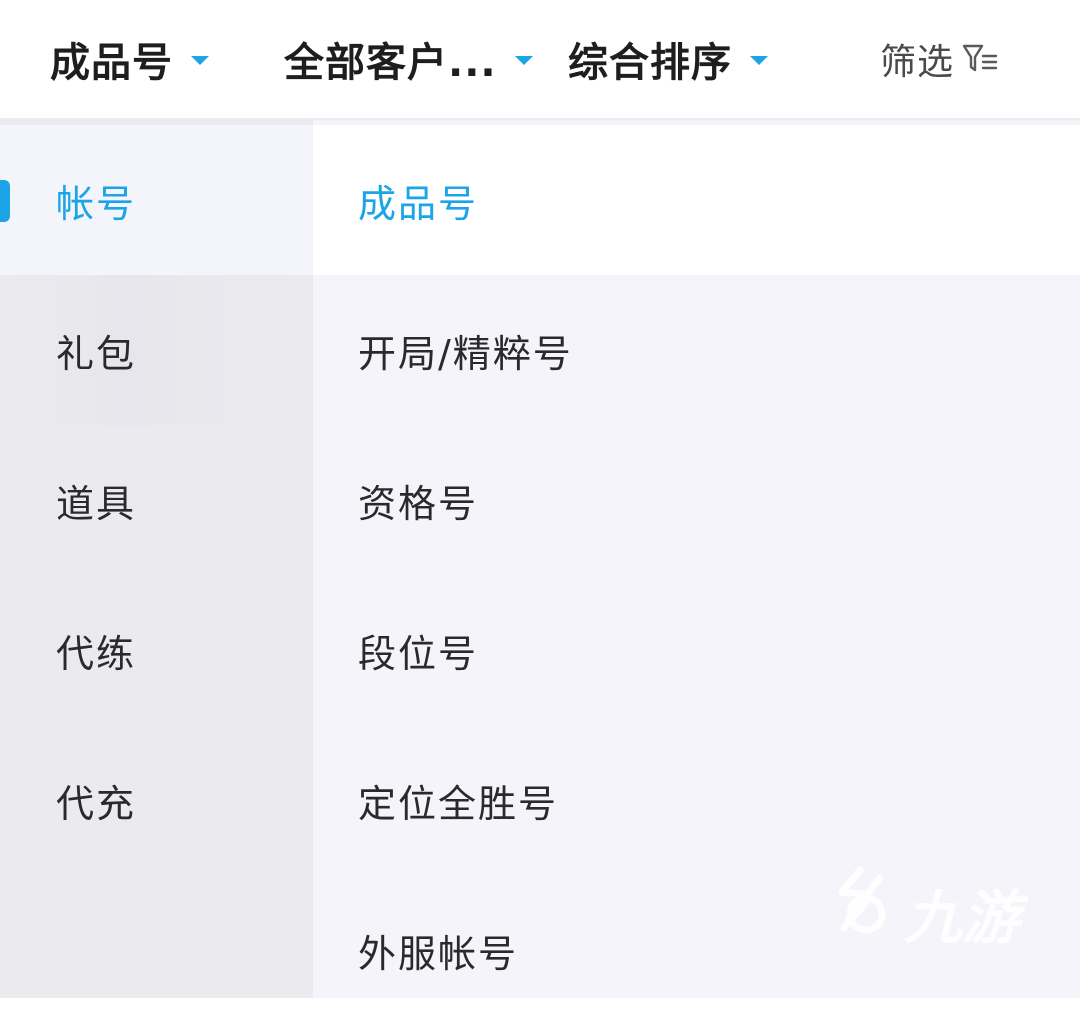 Image resolution: width=1080 pixels, height=1025 pixels. I want to click on subcategory-label: 成品号, so click(418, 203).